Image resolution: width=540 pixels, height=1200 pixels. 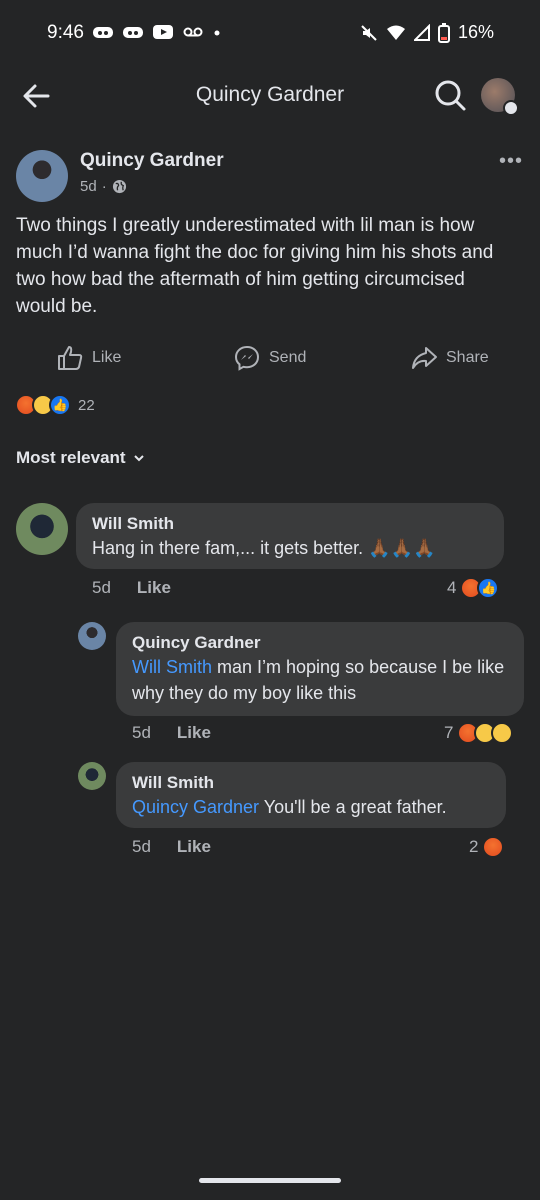 I want to click on like-button: Like, so click(x=88, y=358).